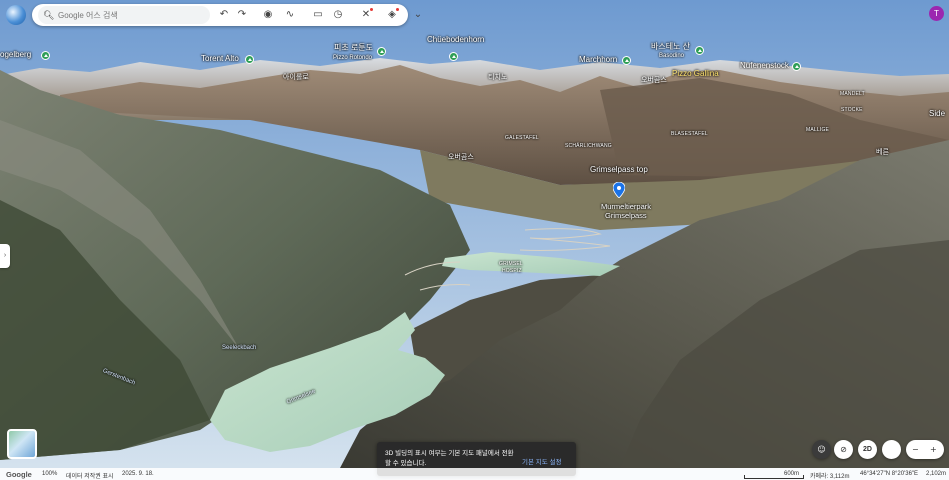  What do you see at coordinates (891, 449) in the screenshot?
I see `tilt-control` at bounding box center [891, 449].